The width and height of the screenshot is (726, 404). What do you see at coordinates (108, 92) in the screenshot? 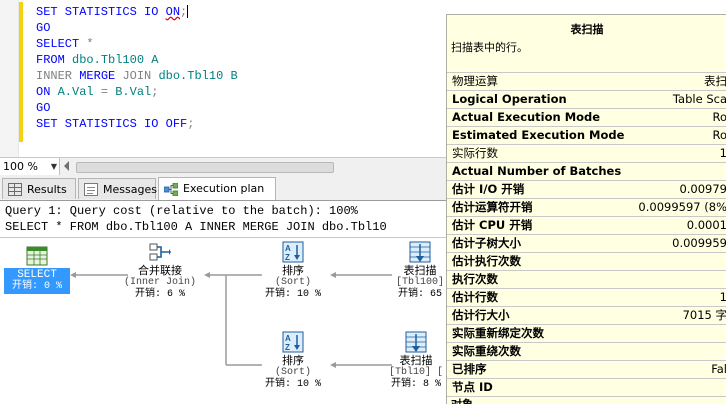
I see `code-token: =` at bounding box center [108, 92].